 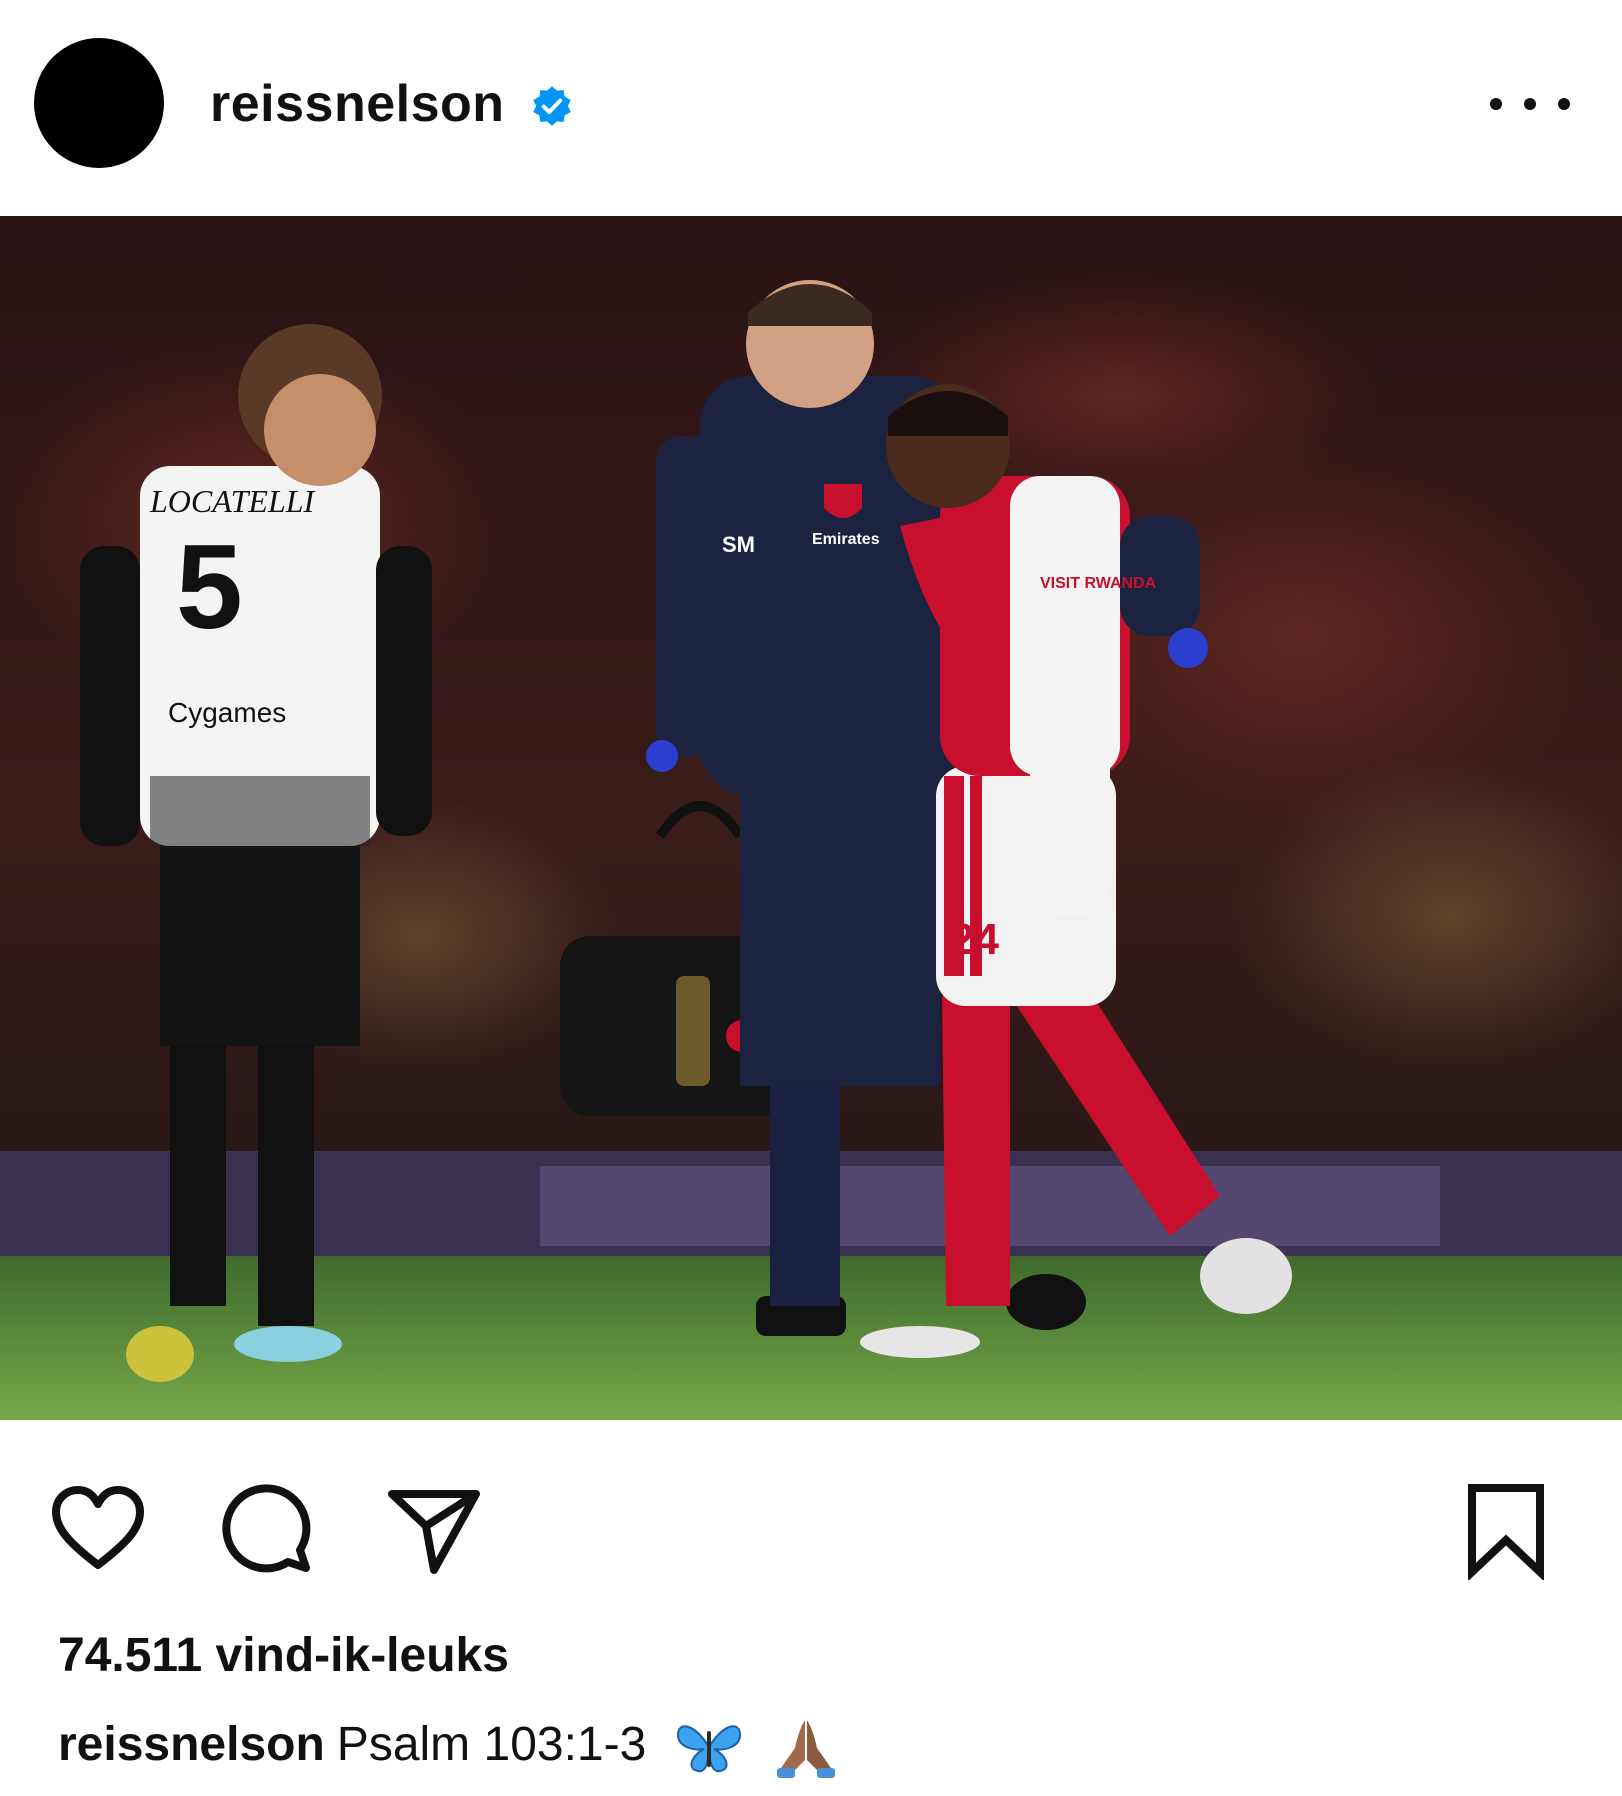 What do you see at coordinates (99, 103) in the screenshot?
I see `avatar` at bounding box center [99, 103].